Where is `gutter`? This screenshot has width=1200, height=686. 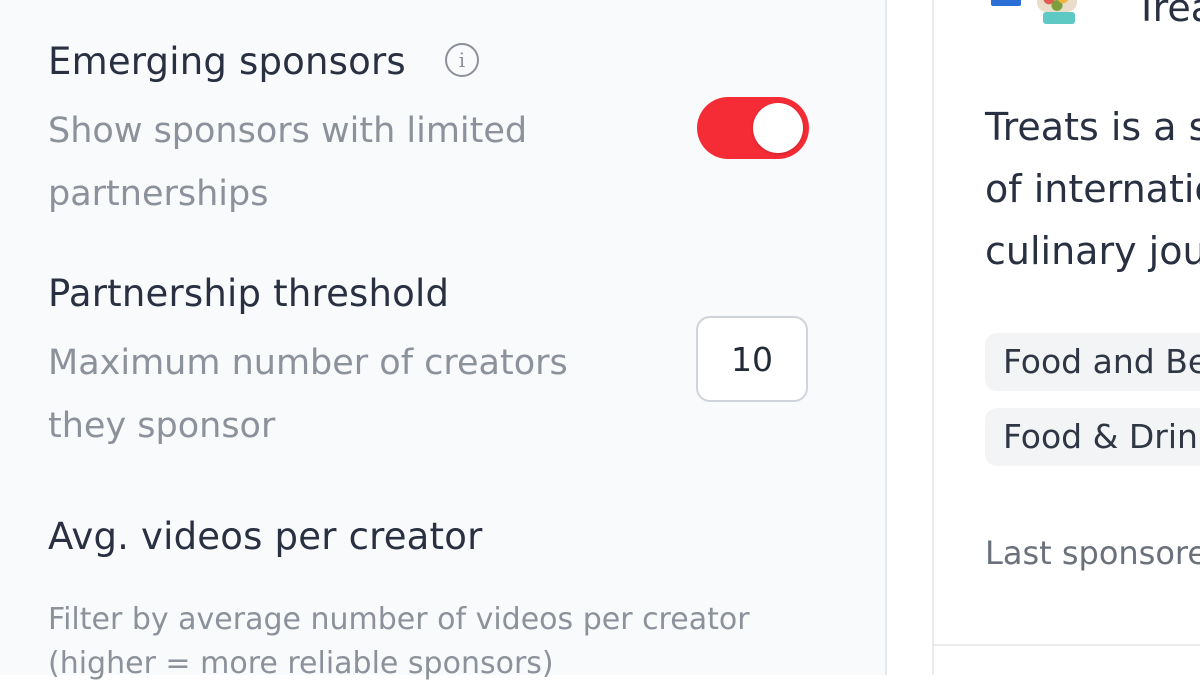
gutter is located at coordinates (909, 337).